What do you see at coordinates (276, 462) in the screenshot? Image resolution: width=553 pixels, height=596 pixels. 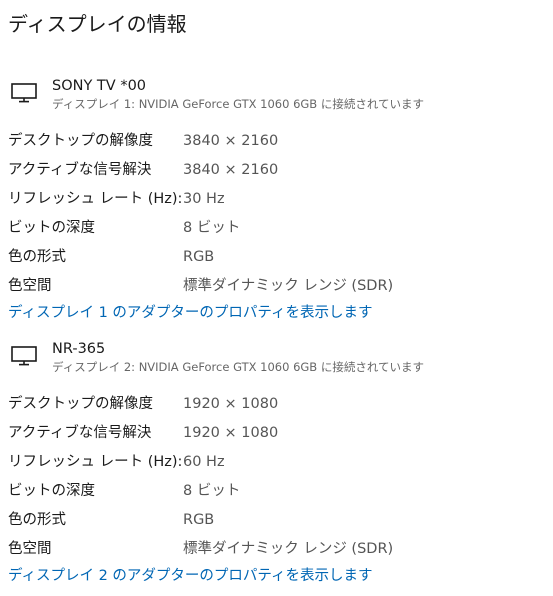 I see `row-refresh-rate: リフレッシュ レート (Hz): 60 Hz` at bounding box center [276, 462].